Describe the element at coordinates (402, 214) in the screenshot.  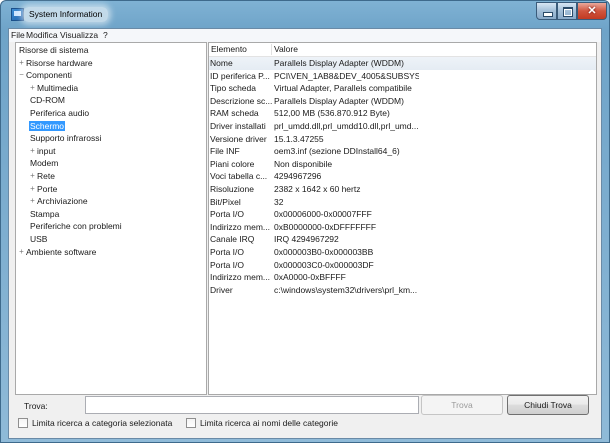
I see `list-row: Porta I/O 0x00006000-0x00007FFF` at that location.